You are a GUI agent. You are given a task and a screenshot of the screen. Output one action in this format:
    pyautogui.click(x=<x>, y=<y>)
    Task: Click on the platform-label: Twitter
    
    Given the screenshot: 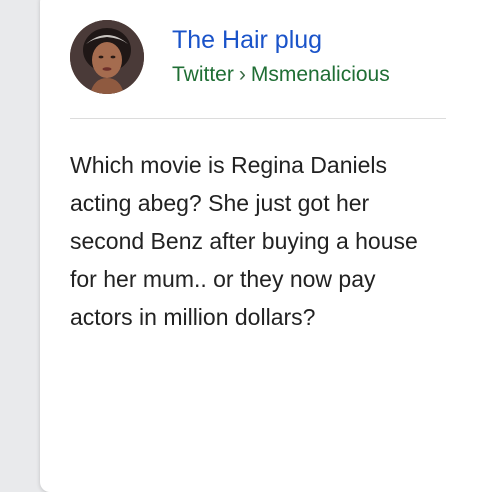 What is the action you would take?
    pyautogui.click(x=203, y=74)
    